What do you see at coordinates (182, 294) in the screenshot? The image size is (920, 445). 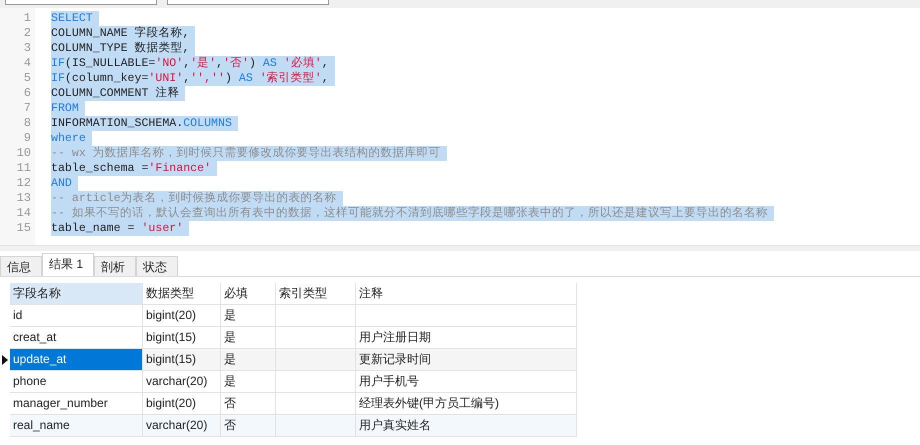 I see `column-header: 数据类型` at bounding box center [182, 294].